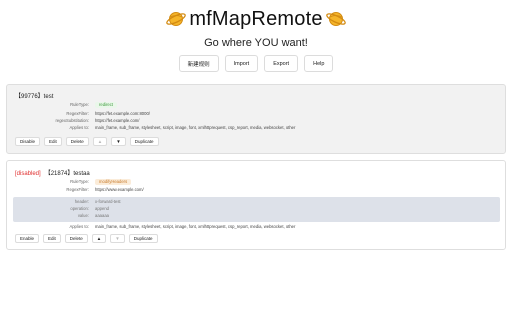 The image size is (512, 320). Describe the element at coordinates (176, 19) in the screenshot. I see `planet-logo-icon-left` at that location.